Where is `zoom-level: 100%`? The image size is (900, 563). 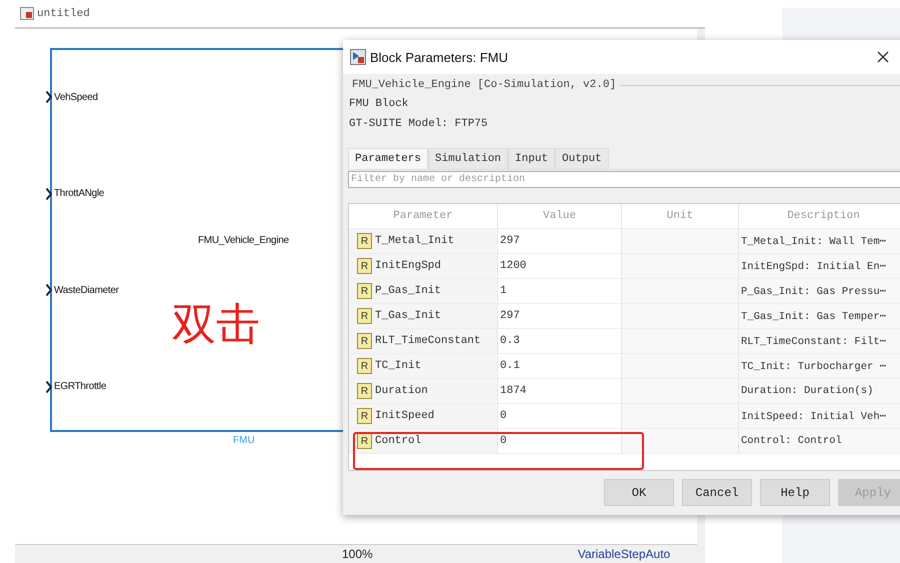 zoom-level: 100% is located at coordinates (357, 554).